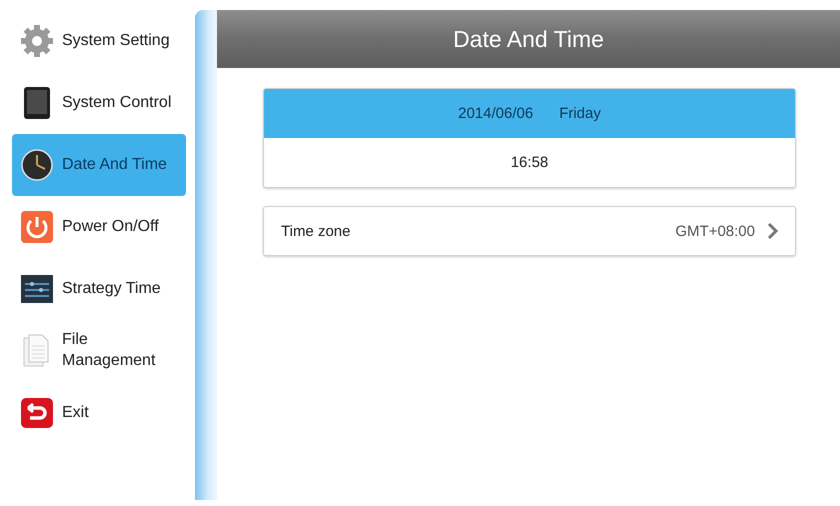 The width and height of the screenshot is (840, 506). I want to click on sidebar-item: File Management, so click(99, 351).